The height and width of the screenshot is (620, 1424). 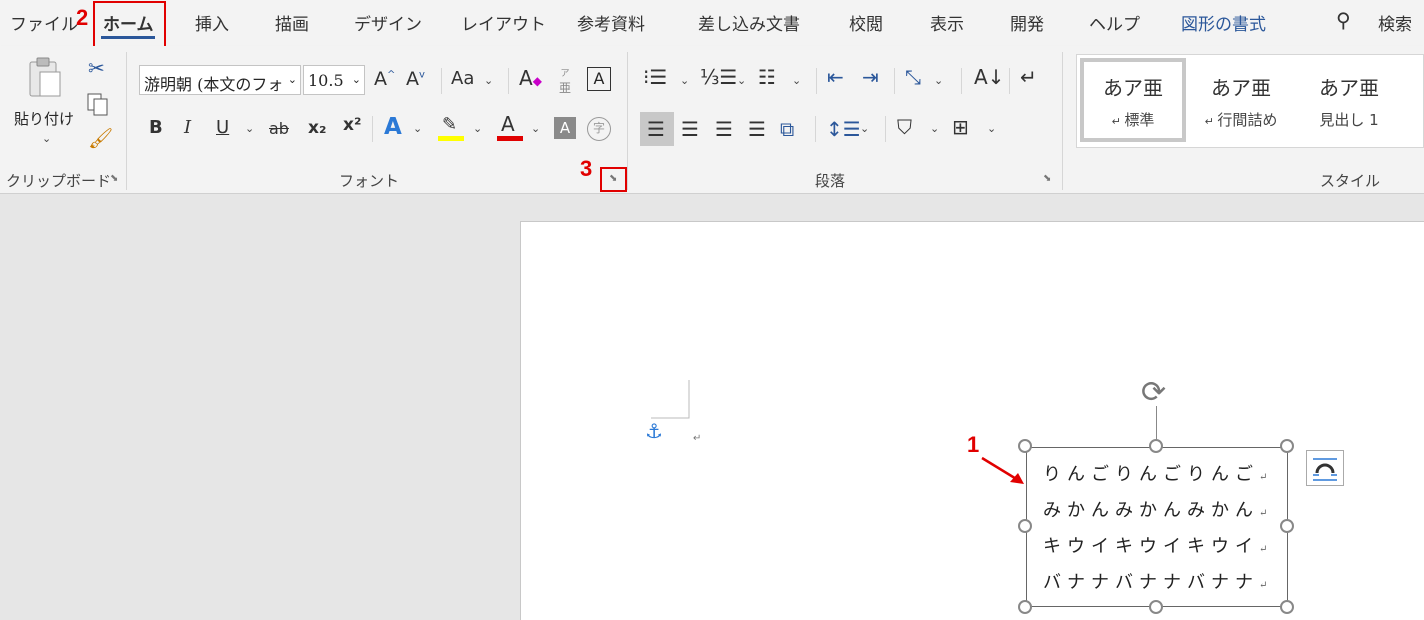 I want to click on borders-icon: ⊞, so click(x=960, y=127).